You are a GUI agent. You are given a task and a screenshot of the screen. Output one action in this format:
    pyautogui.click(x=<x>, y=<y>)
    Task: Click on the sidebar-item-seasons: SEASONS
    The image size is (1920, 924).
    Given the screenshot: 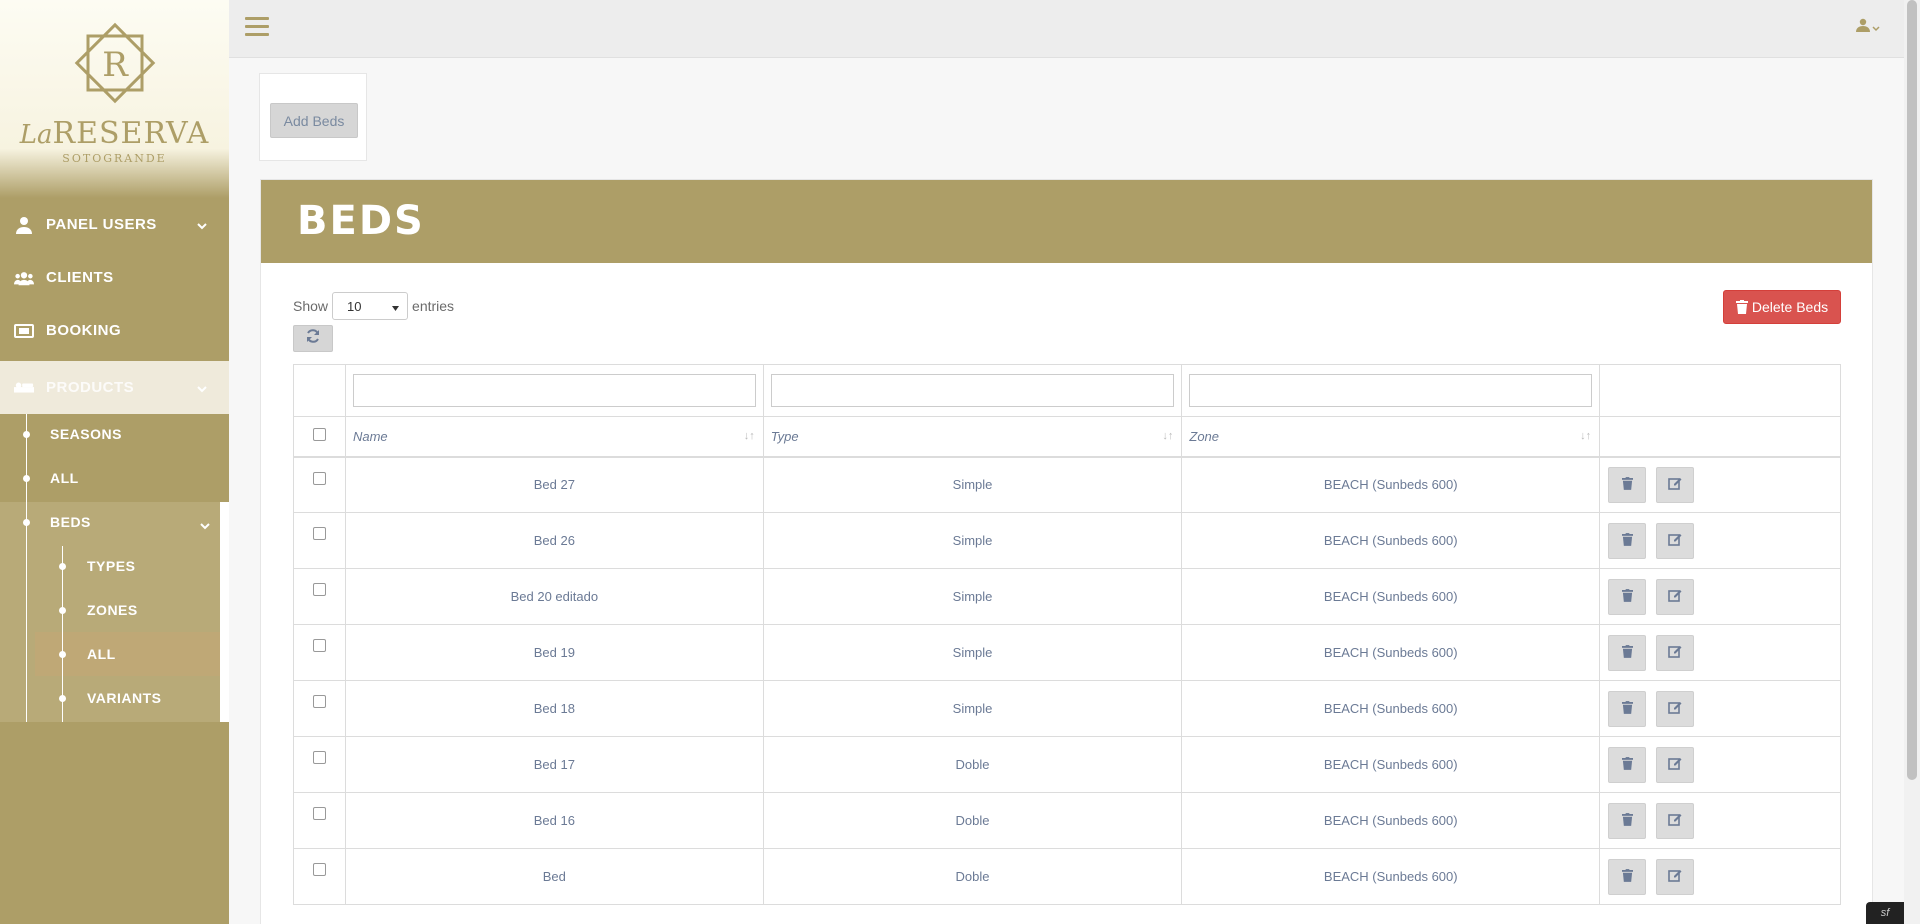 What is the action you would take?
    pyautogui.click(x=86, y=434)
    